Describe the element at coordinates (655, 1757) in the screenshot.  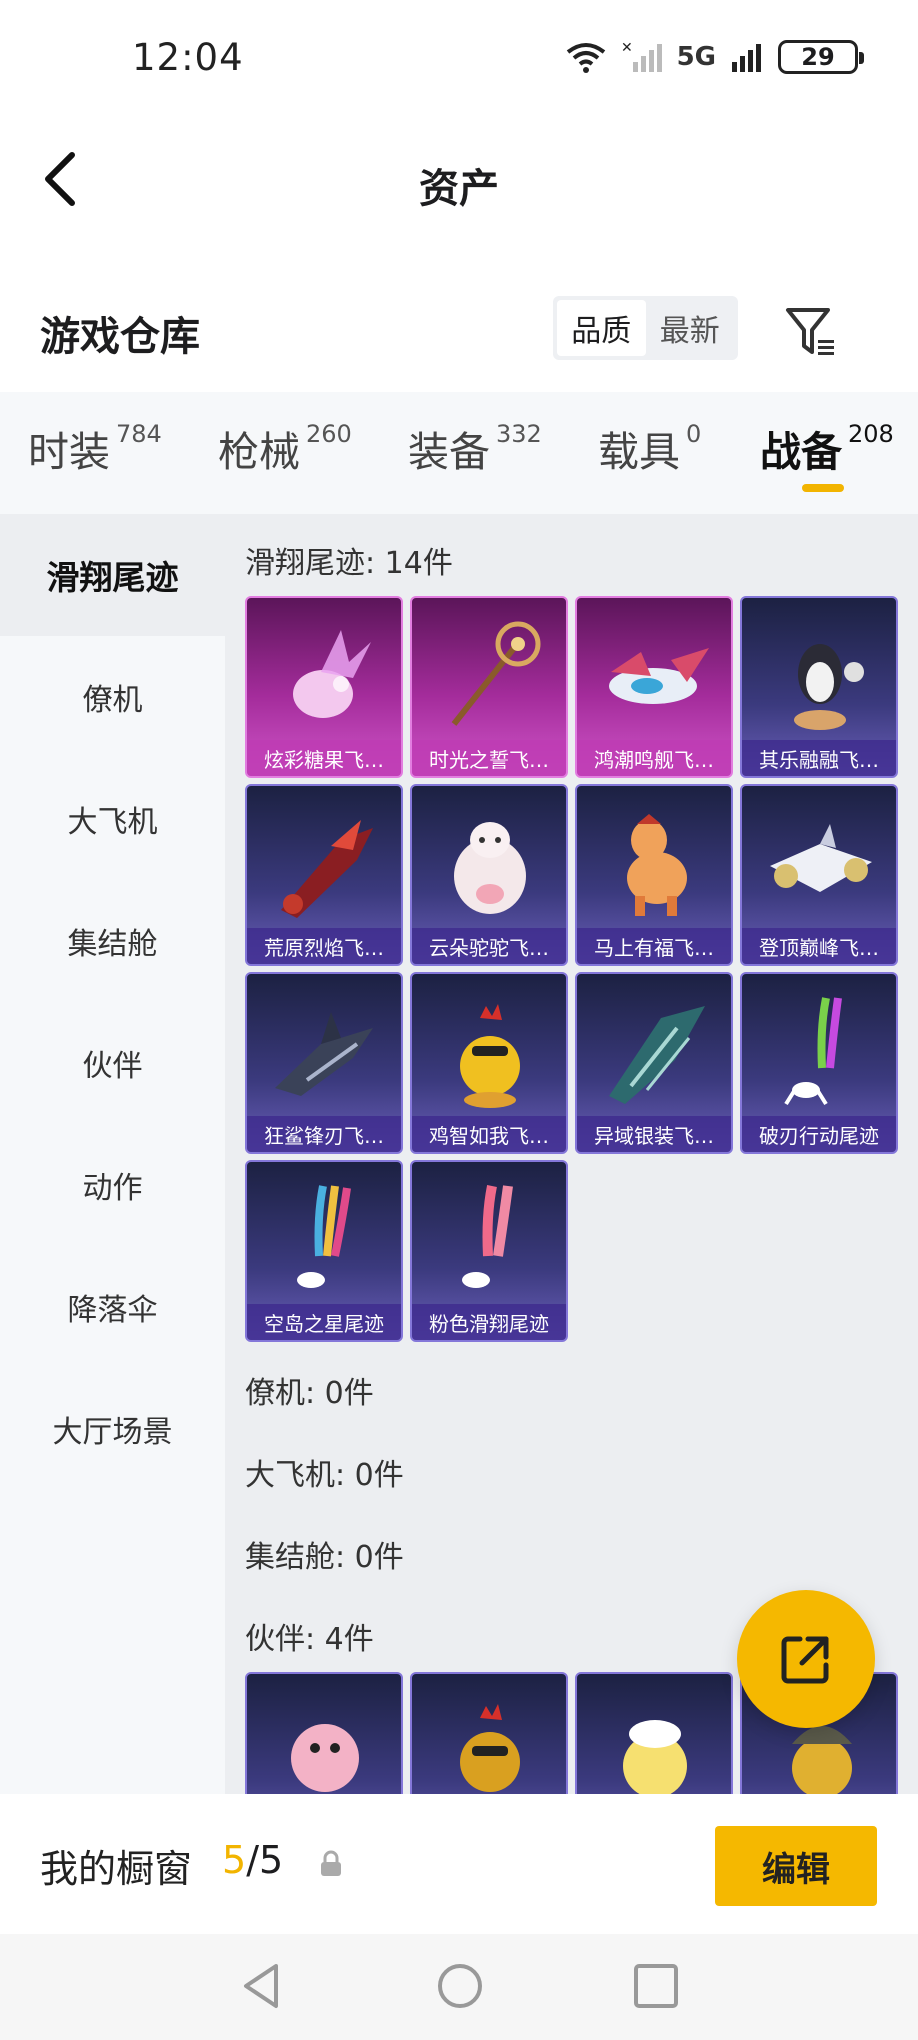
I see `chick-icon` at that location.